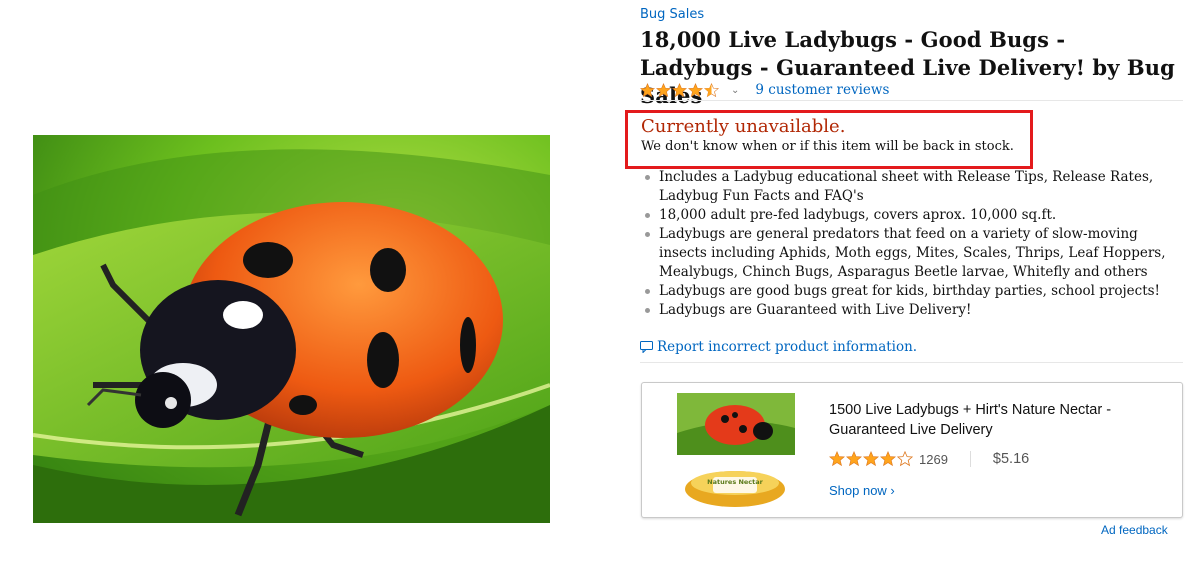 This screenshot has height=568, width=1200. I want to click on speech-bubble-icon, so click(646, 347).